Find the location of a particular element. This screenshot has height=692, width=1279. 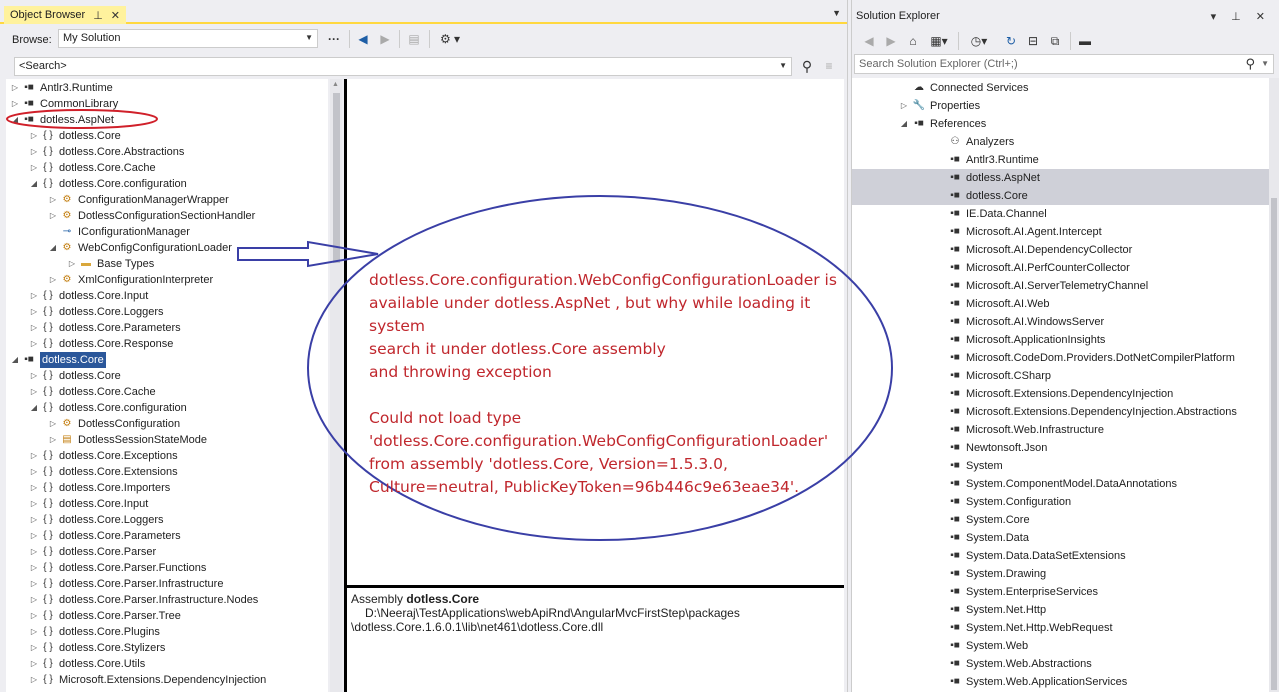

search-icon: ⚲ is located at coordinates (1250, 64).